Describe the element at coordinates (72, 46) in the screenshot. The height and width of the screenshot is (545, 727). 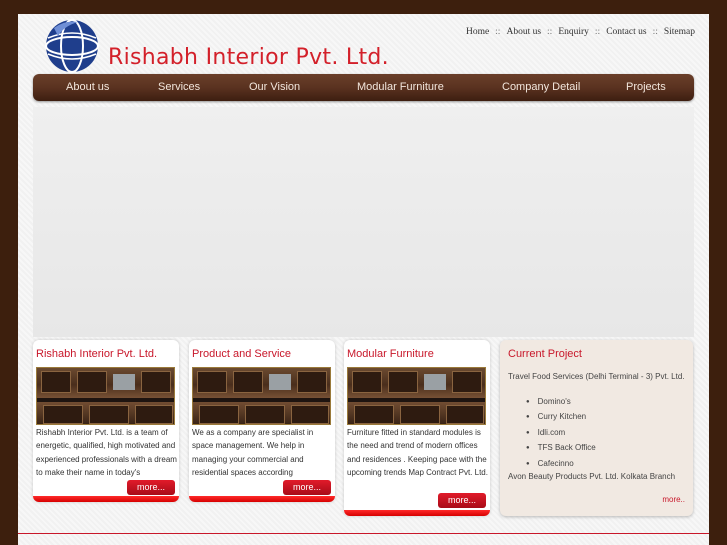
I see `globe-logo-icon` at that location.